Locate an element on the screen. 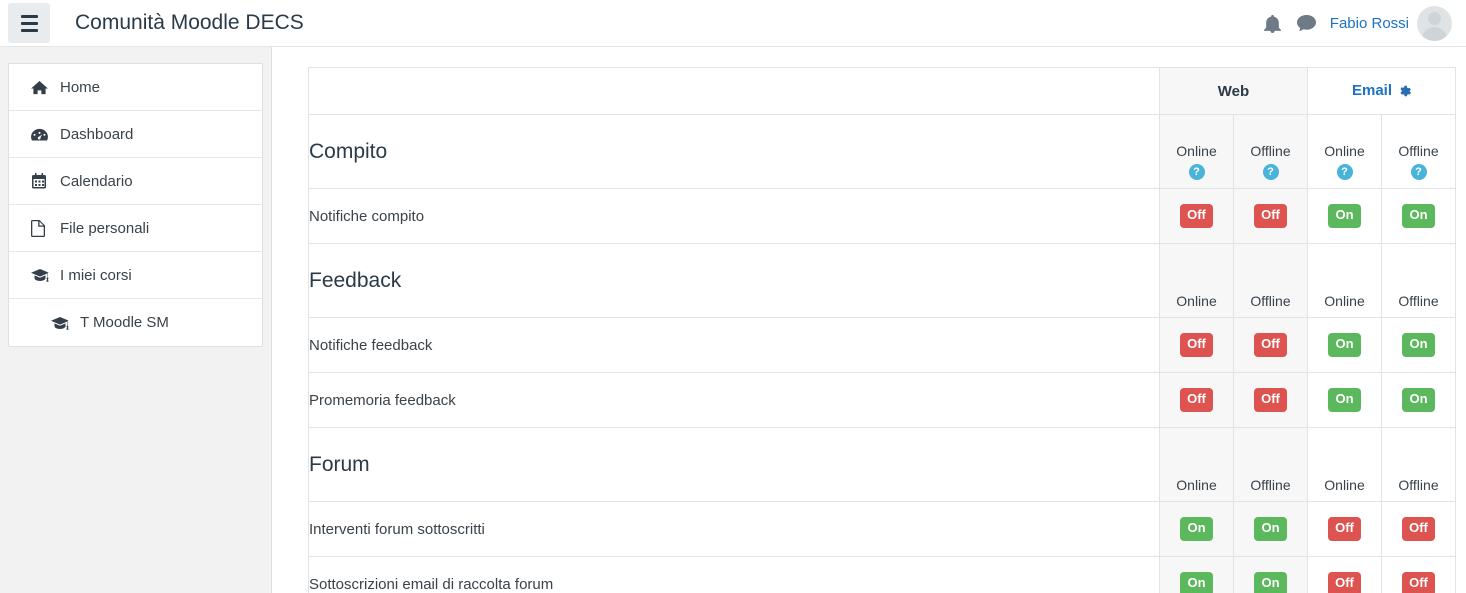  provider-web-label: Web is located at coordinates (1233, 91).